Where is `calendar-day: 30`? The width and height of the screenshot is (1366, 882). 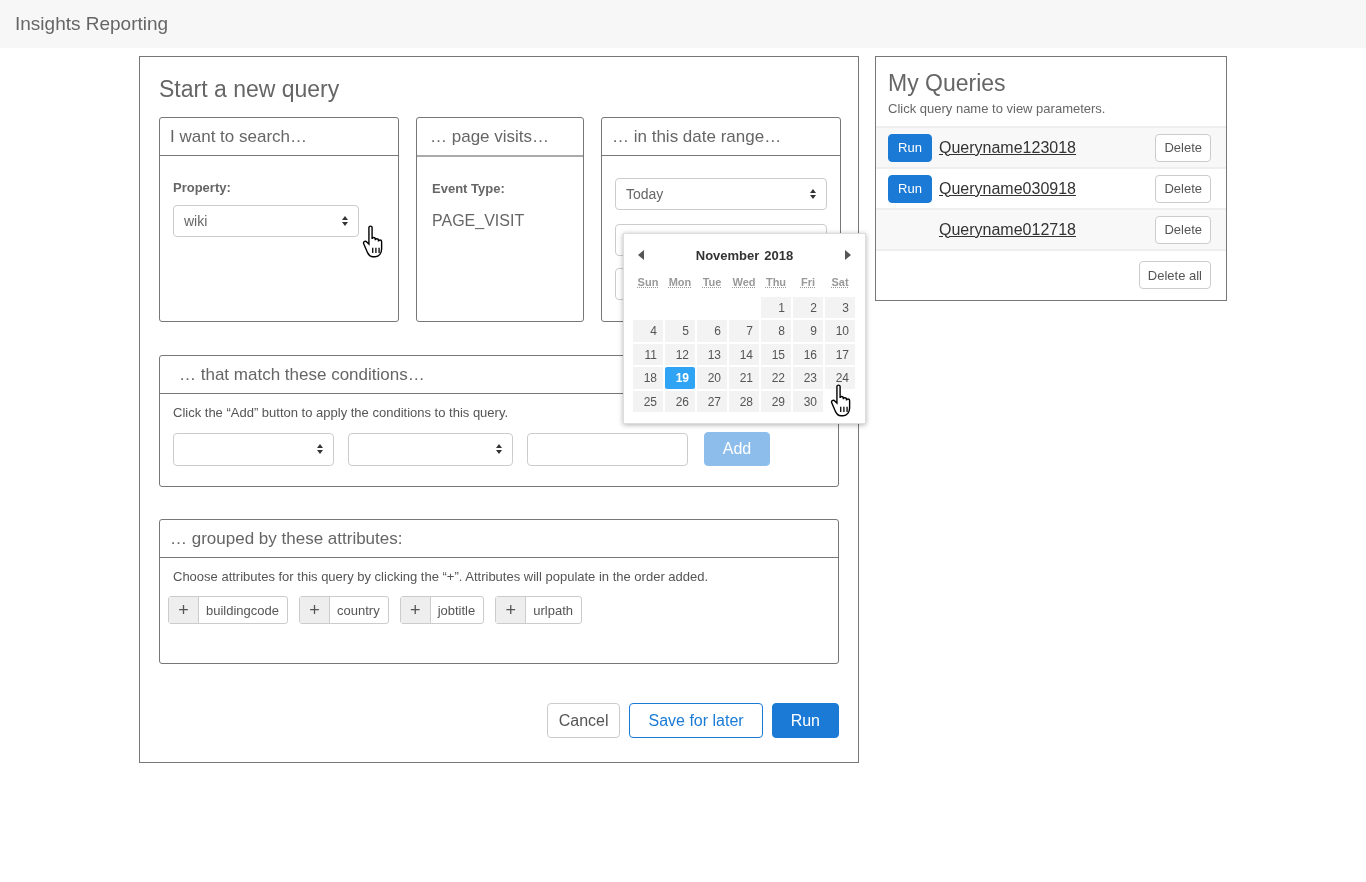
calendar-day: 30 is located at coordinates (808, 401).